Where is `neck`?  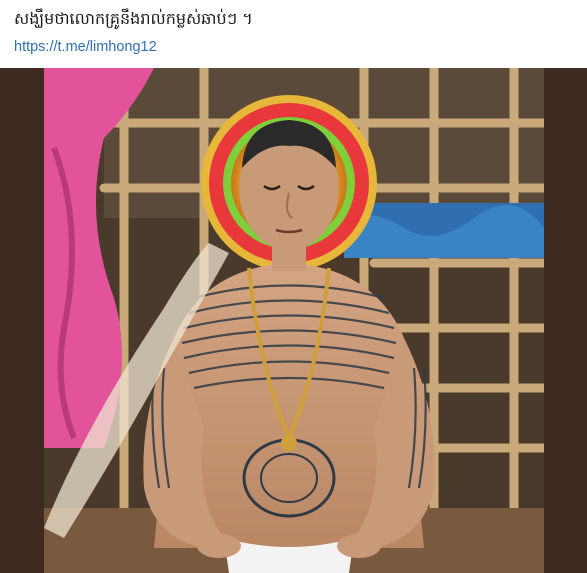 neck is located at coordinates (289, 257).